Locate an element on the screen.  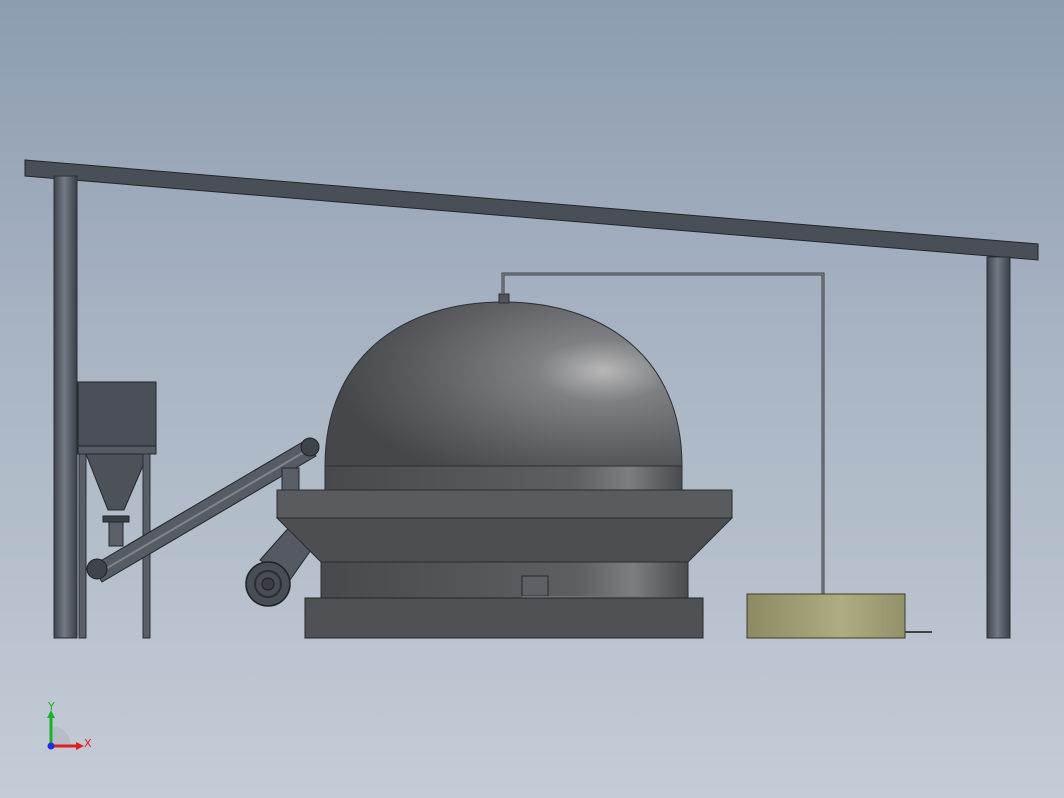
reactor-base-cylinder is located at coordinates (504, 580).